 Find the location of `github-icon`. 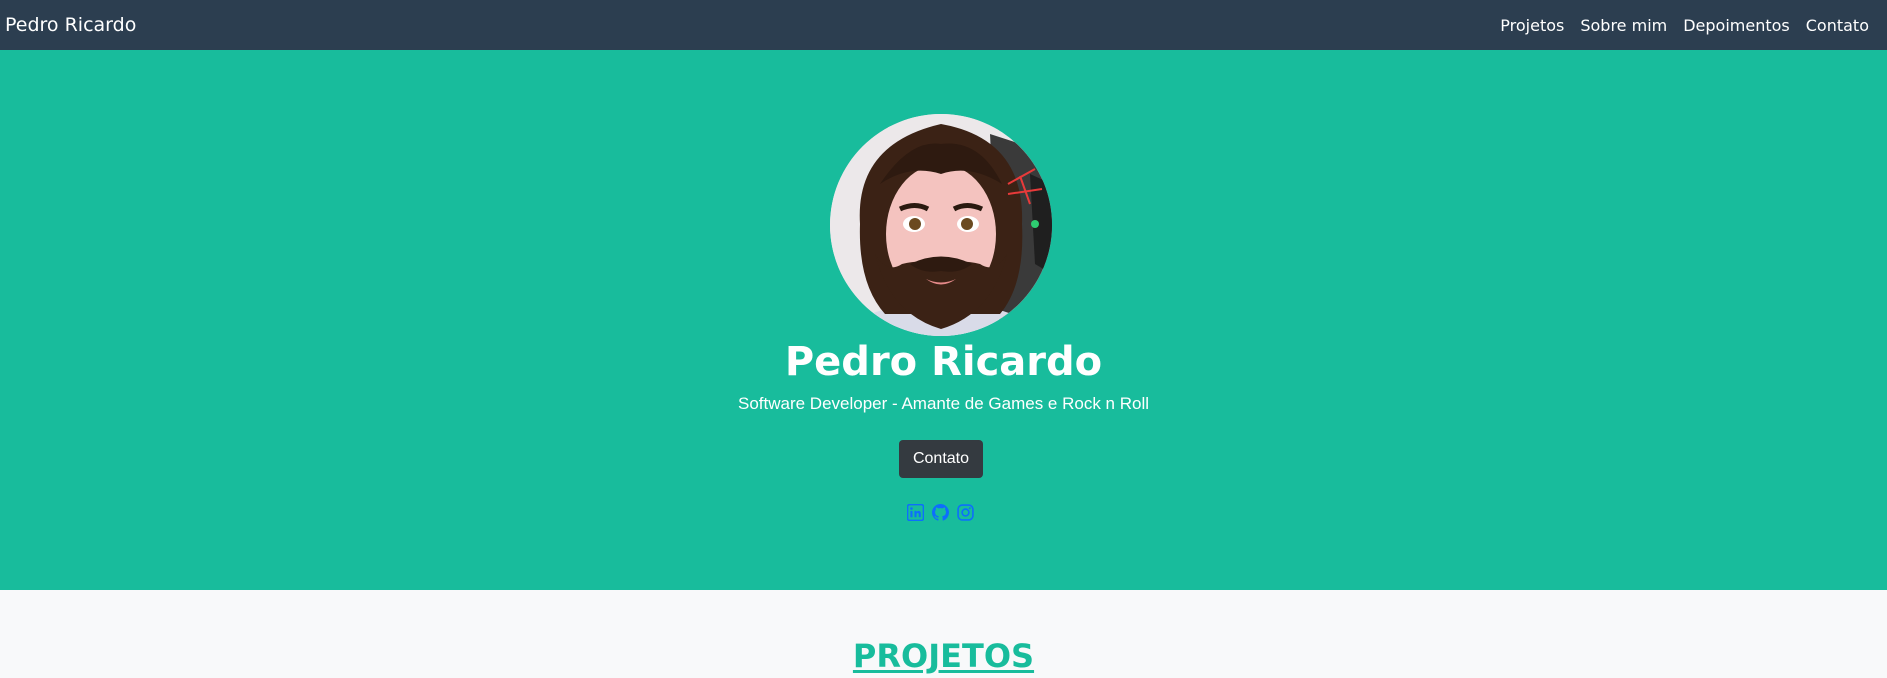

github-icon is located at coordinates (940, 512).